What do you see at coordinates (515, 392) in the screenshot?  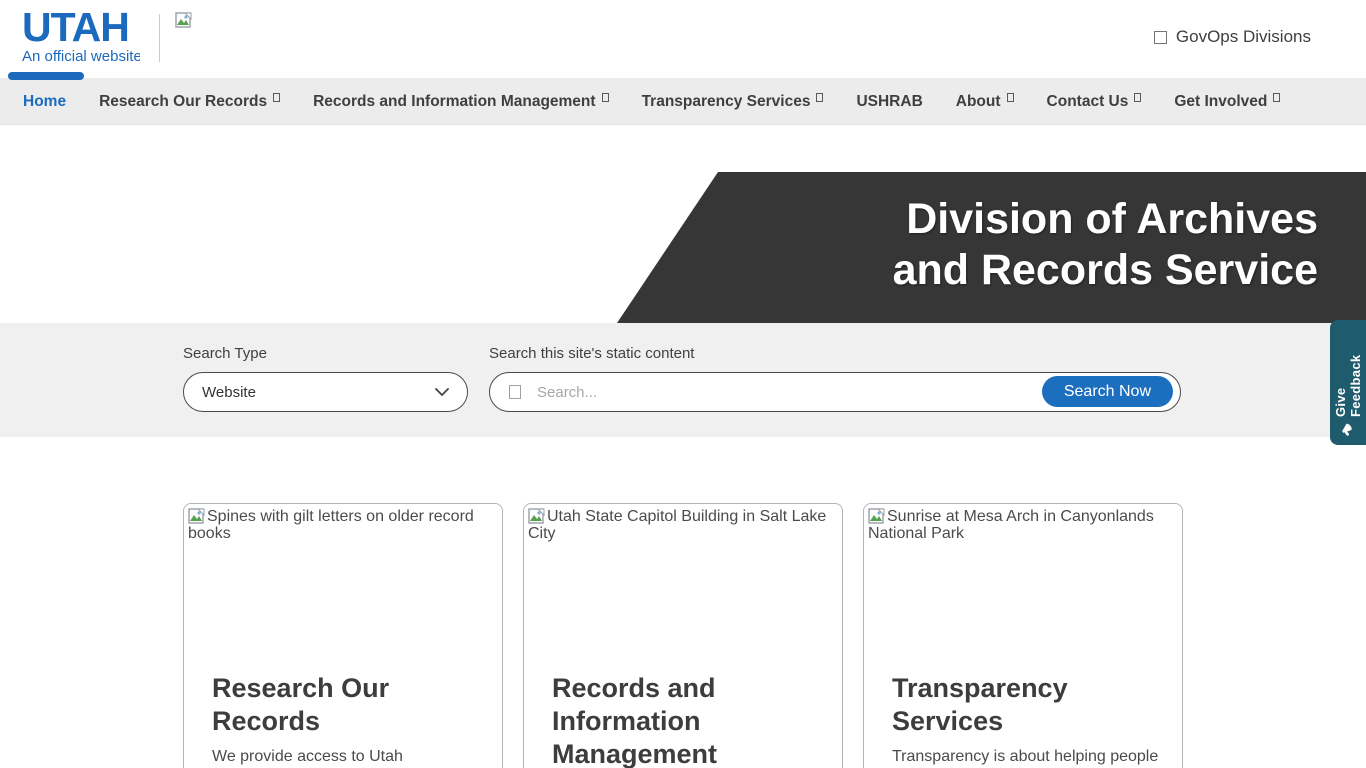 I see `search-icon` at bounding box center [515, 392].